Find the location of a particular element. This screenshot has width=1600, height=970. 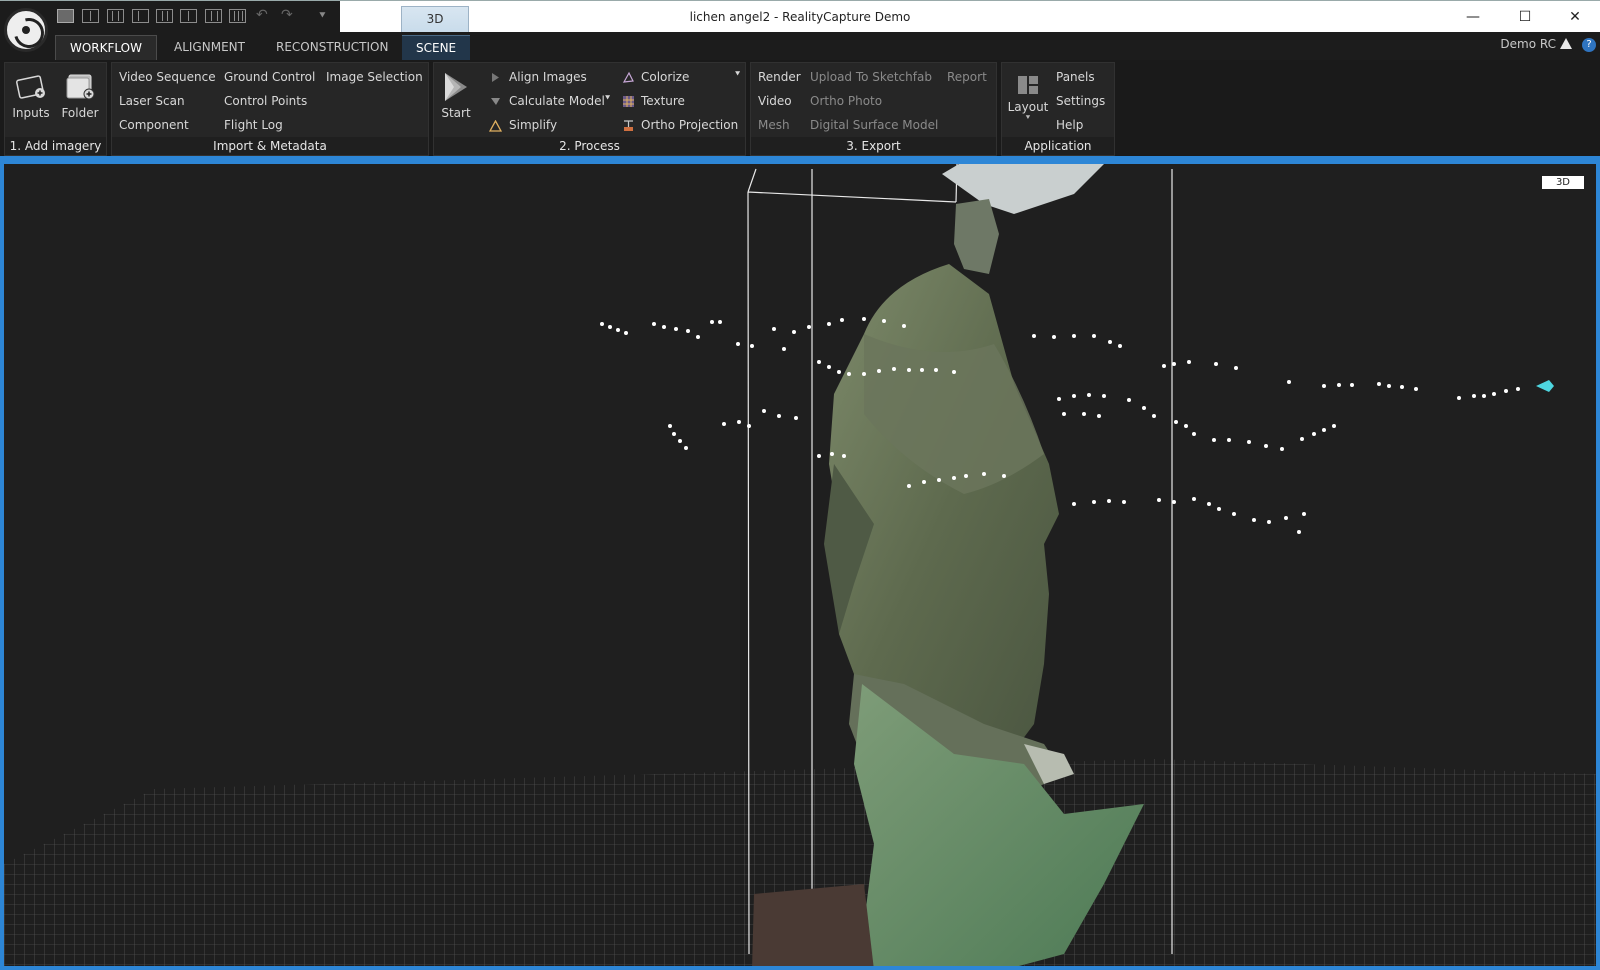

mesh-export-button: Mesh is located at coordinates (774, 125).